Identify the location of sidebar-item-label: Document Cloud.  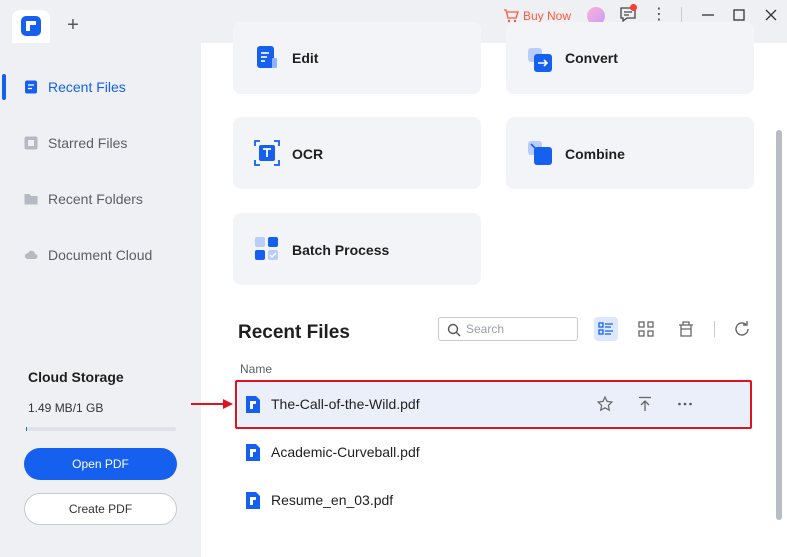
(100, 255).